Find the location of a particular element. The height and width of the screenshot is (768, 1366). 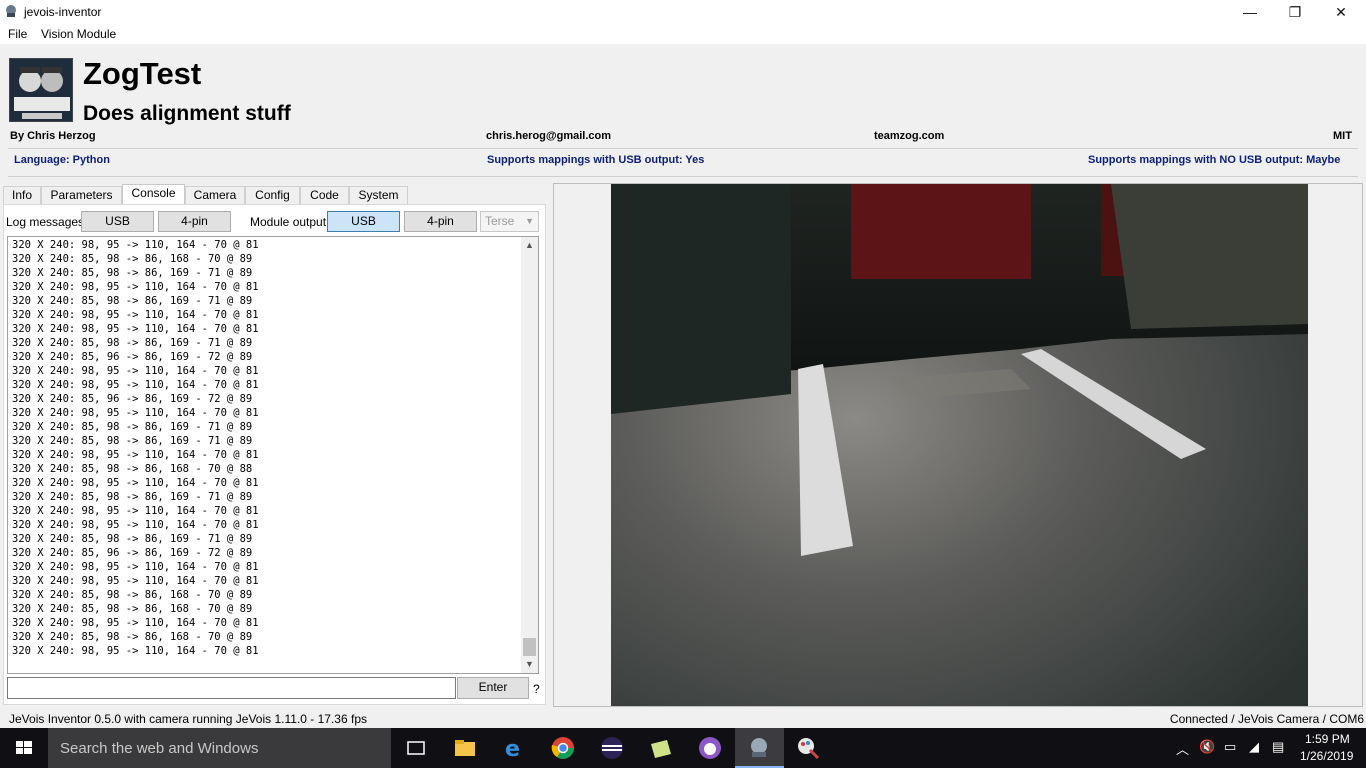

tab-config: Config is located at coordinates (272, 195).